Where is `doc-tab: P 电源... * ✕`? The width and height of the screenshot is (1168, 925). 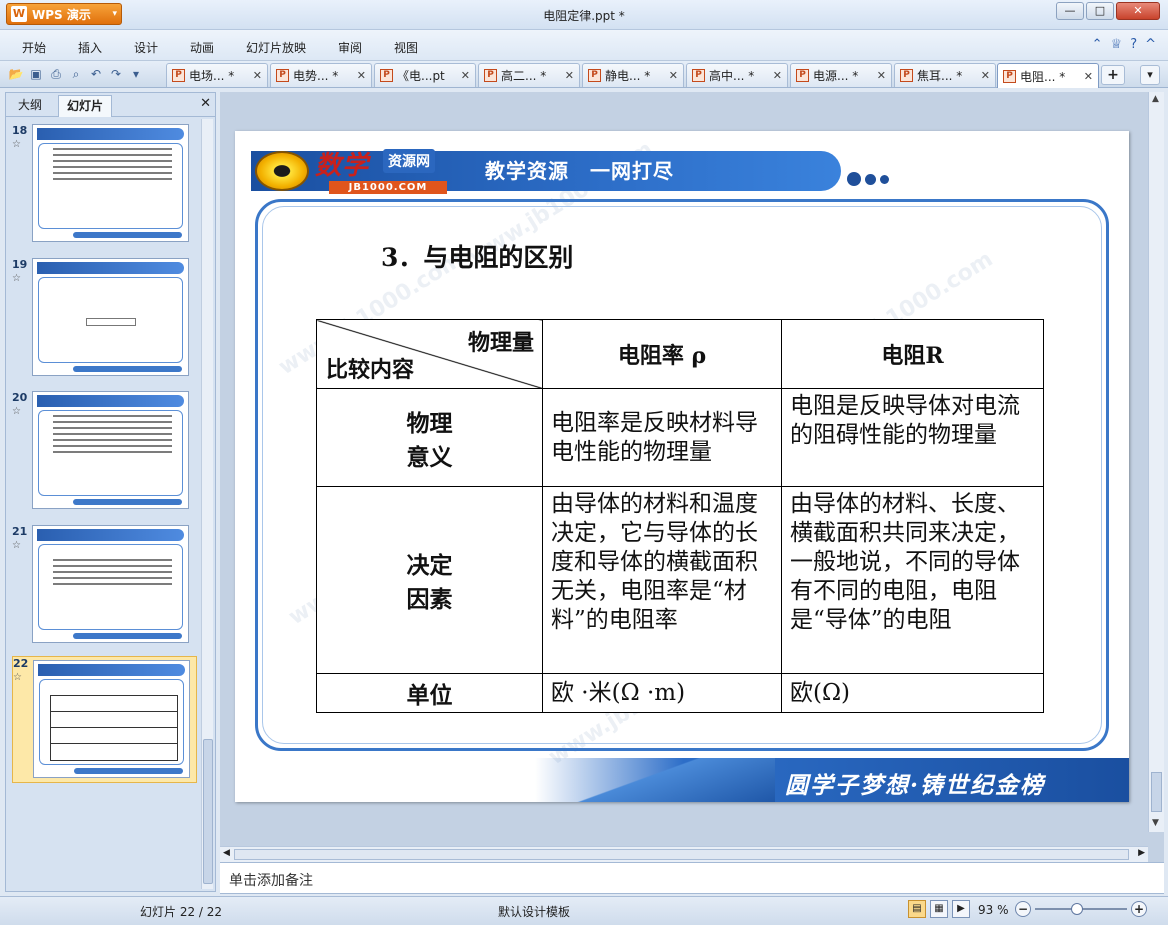 doc-tab: P 电源... * ✕ is located at coordinates (841, 75).